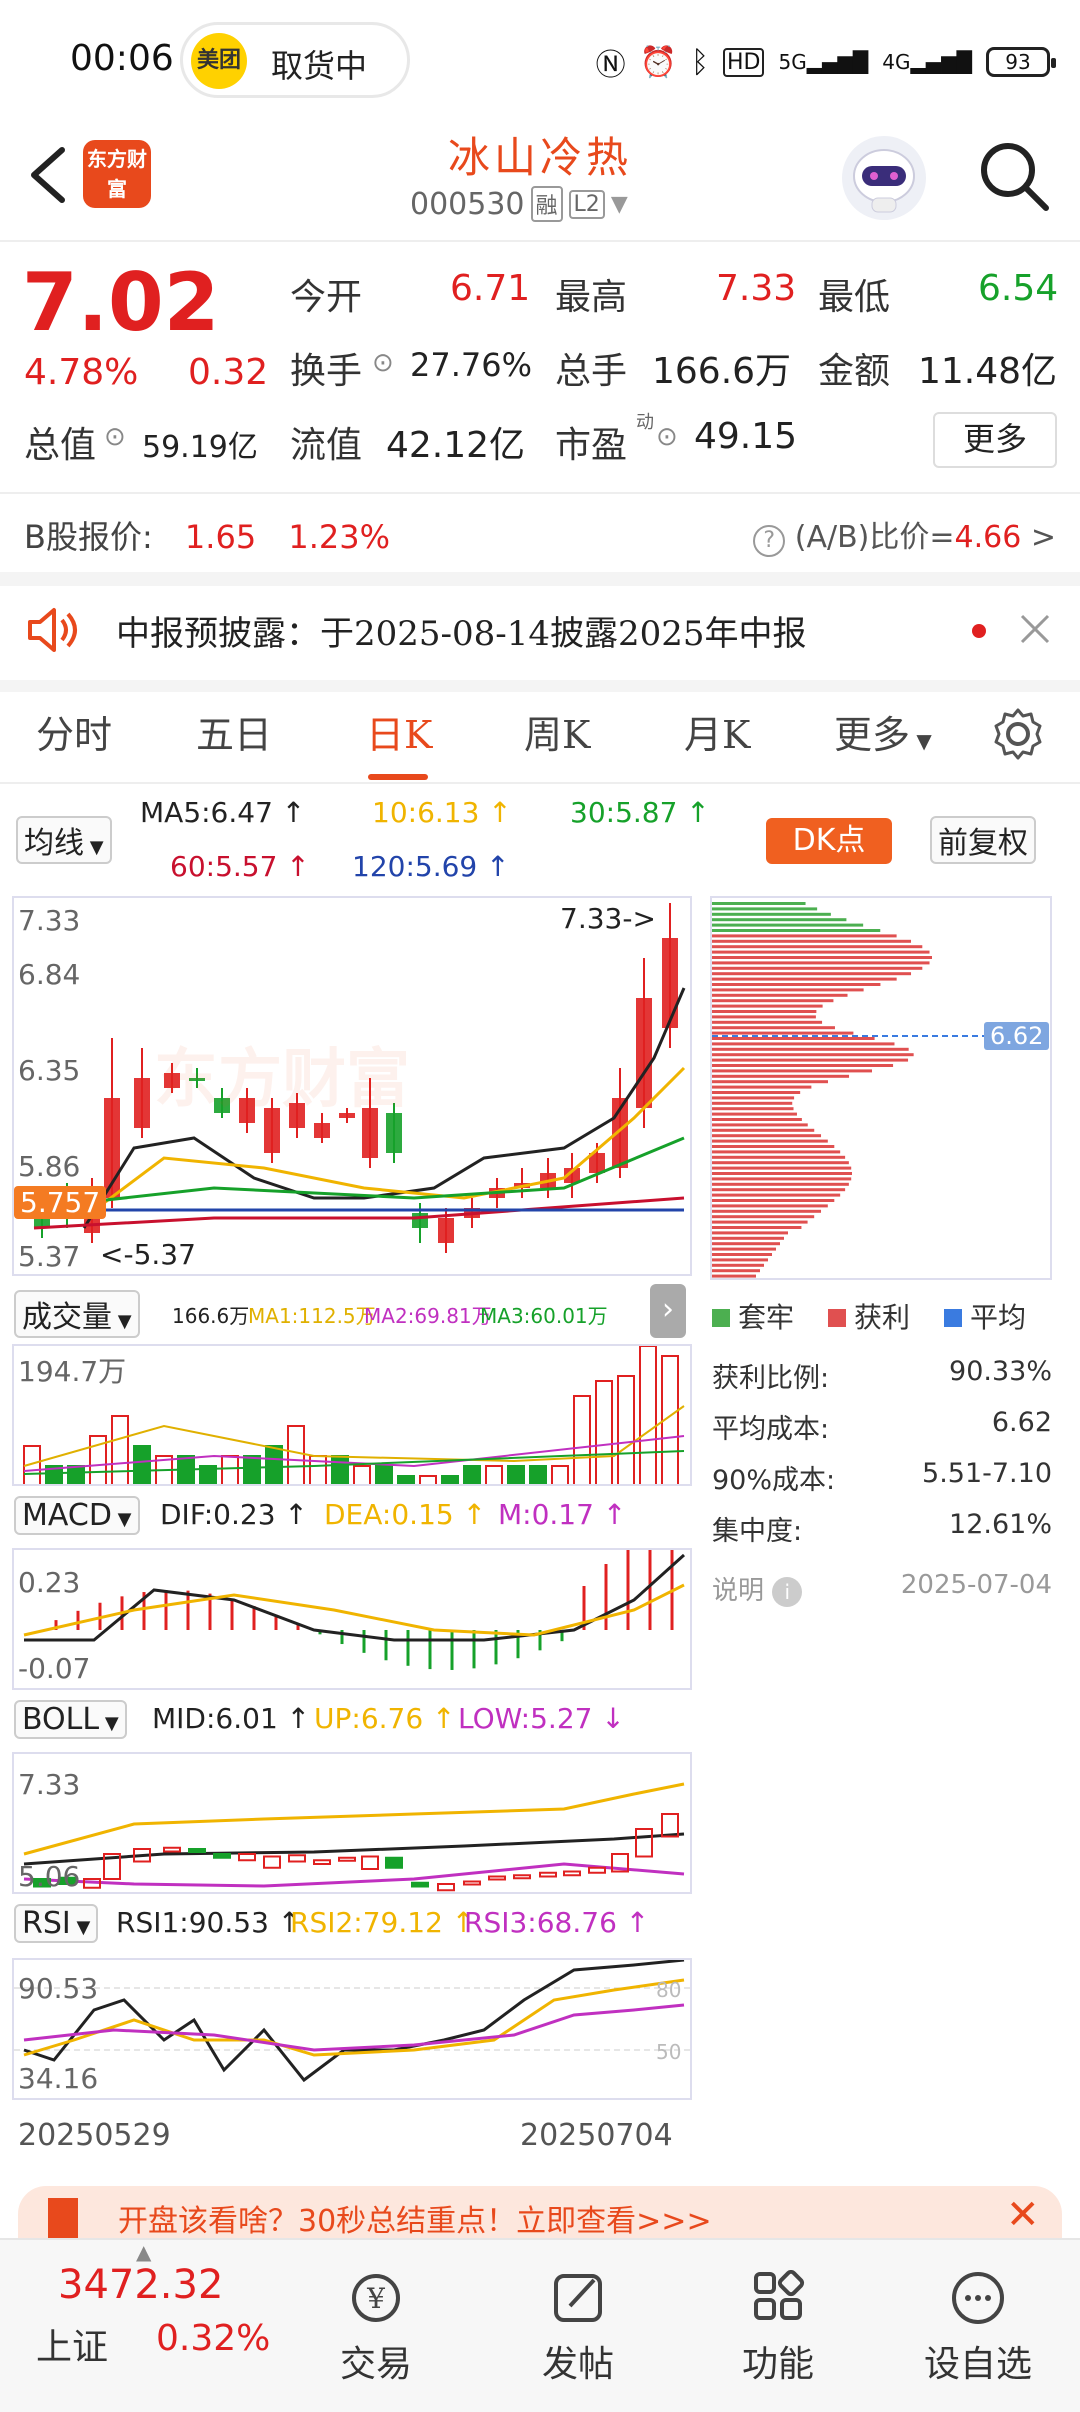 Image resolution: width=1080 pixels, height=2412 pixels. Describe the element at coordinates (72, 2344) in the screenshot. I see `index-name: 上证` at that location.